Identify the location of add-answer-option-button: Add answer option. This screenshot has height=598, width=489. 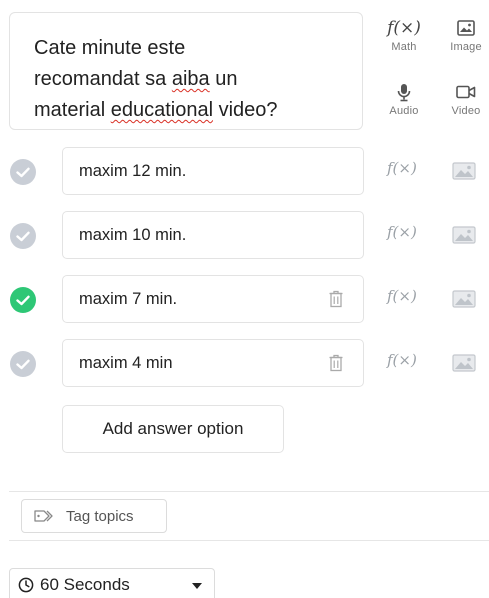
(173, 429).